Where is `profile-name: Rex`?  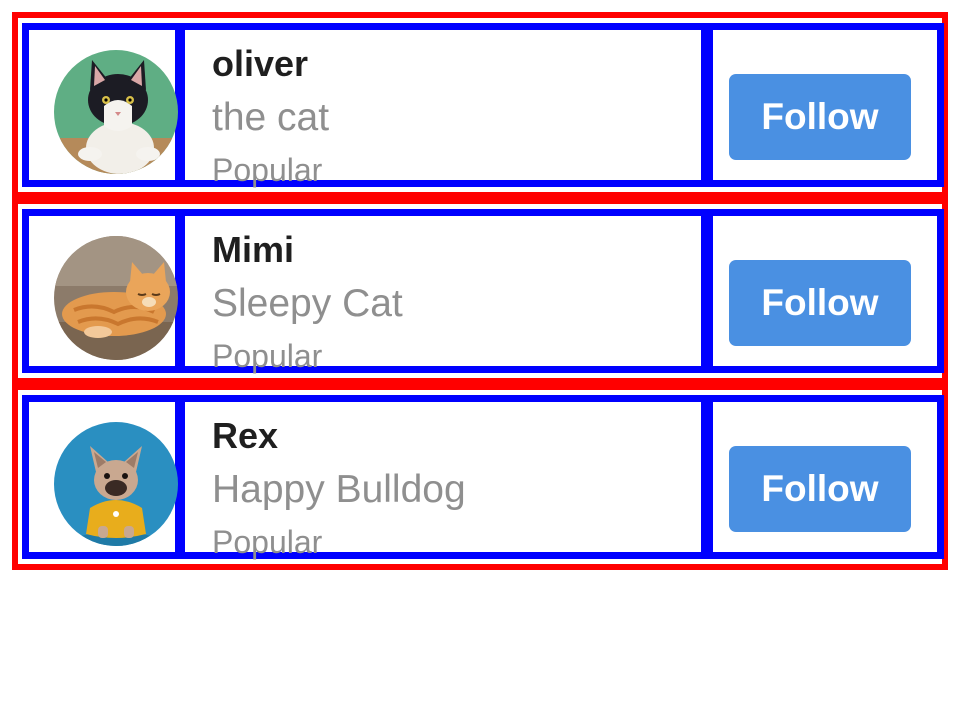
profile-name: Rex is located at coordinates (245, 436).